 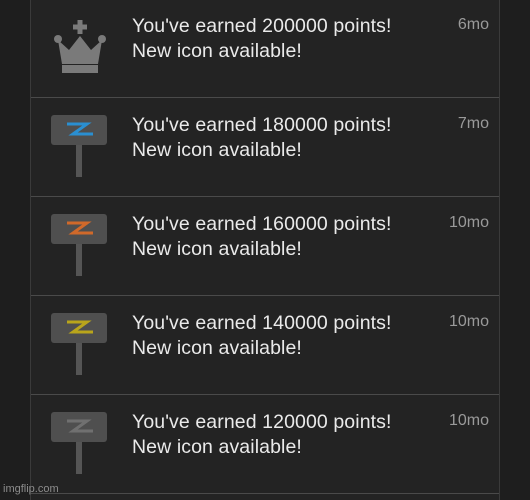 I want to click on notification-time: 6mo, so click(x=473, y=24).